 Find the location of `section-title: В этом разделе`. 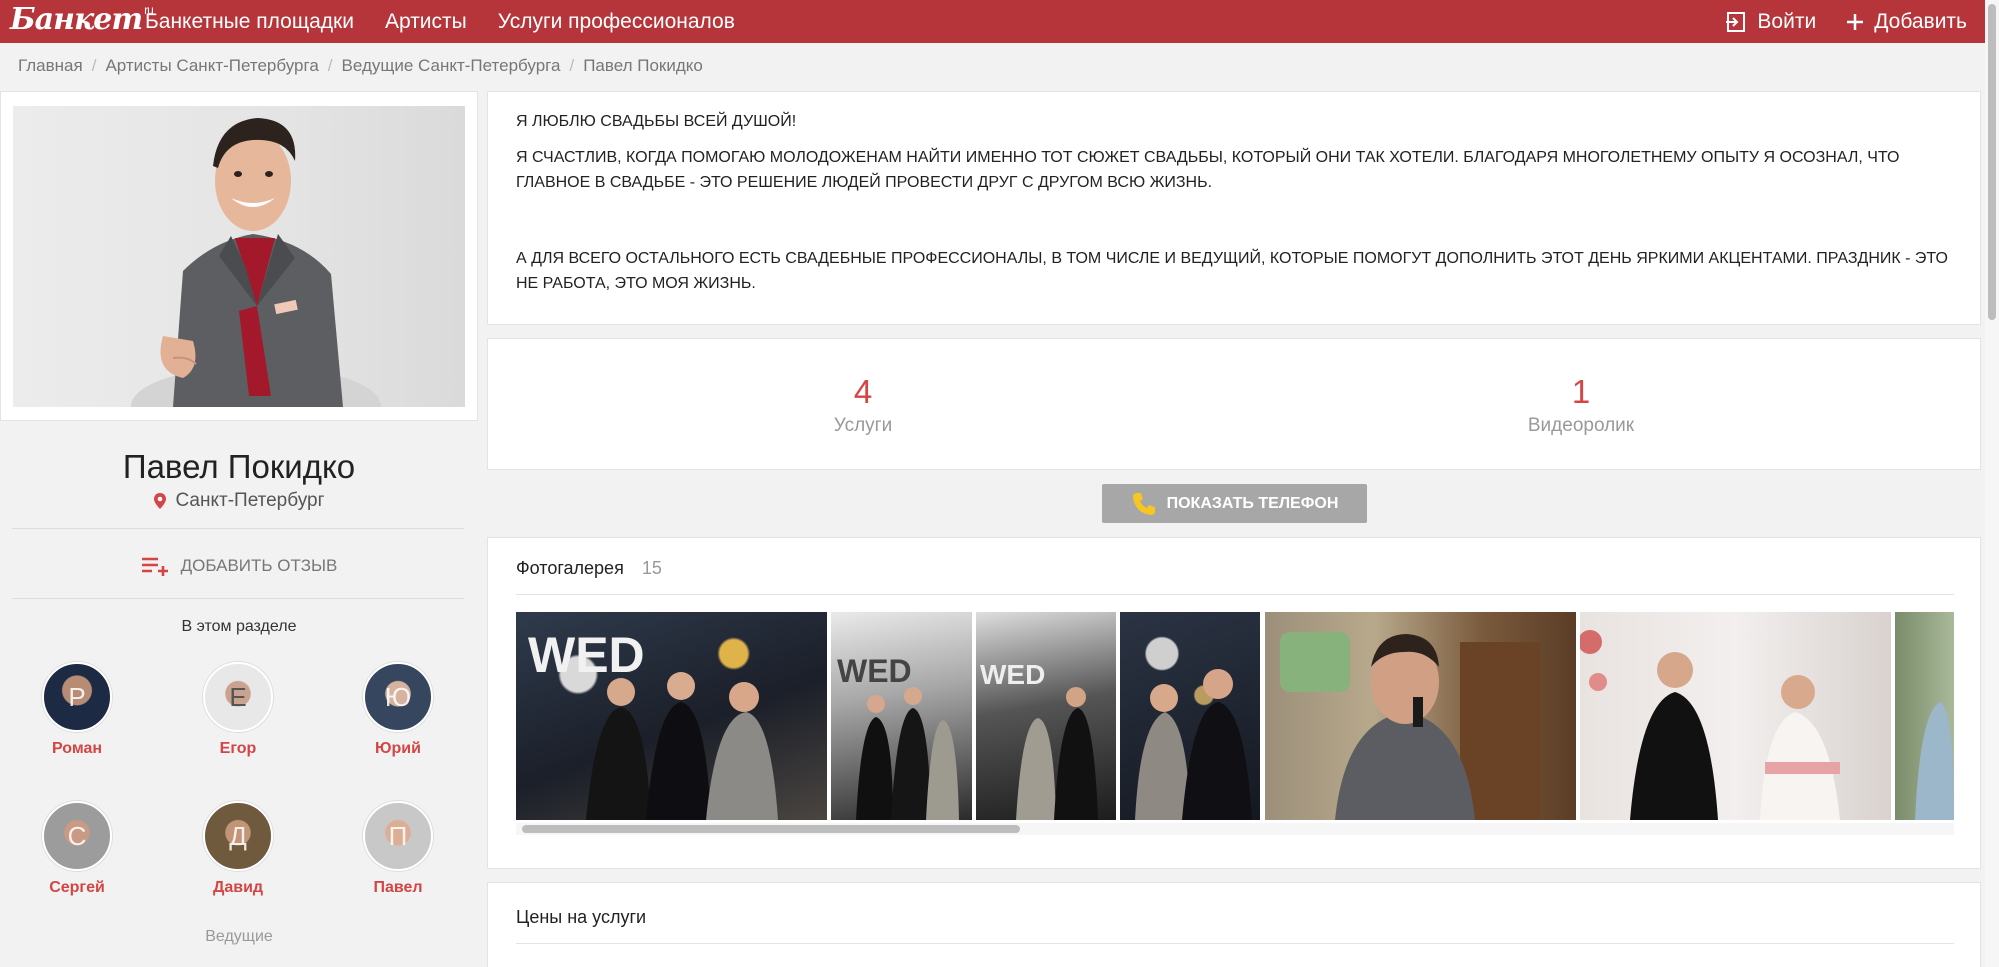

section-title: В этом разделе is located at coordinates (239, 626).